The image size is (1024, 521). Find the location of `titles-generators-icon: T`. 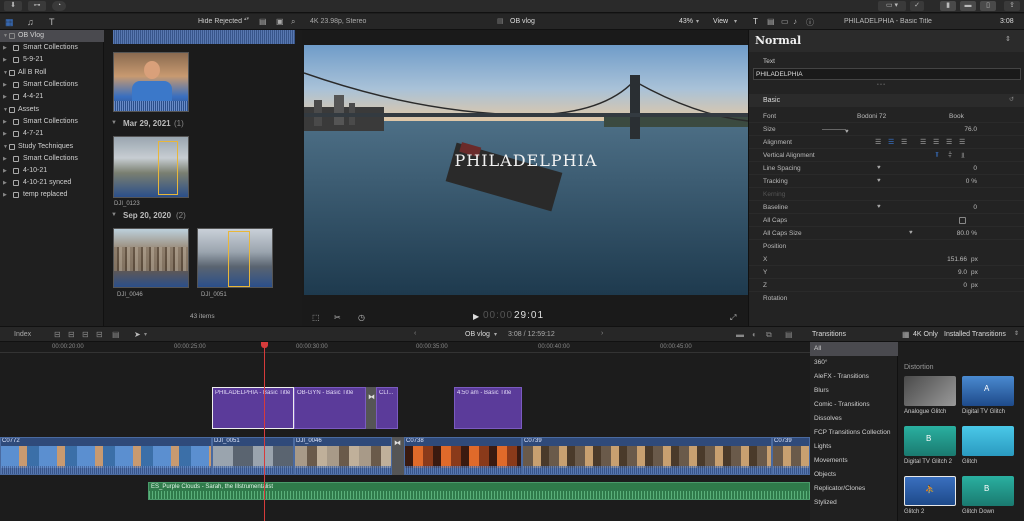

titles-generators-icon: T is located at coordinates (52, 22).